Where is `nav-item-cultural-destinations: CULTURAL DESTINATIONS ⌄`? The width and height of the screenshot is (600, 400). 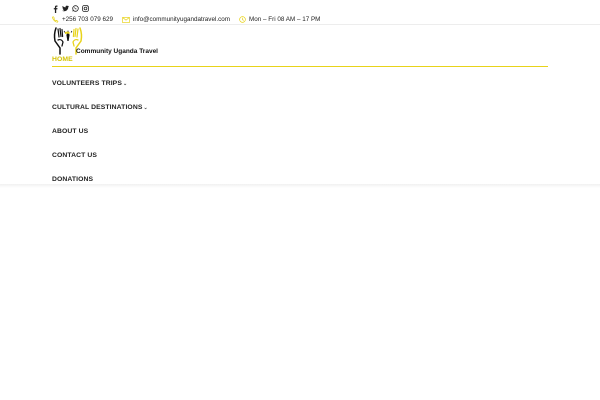 nav-item-cultural-destinations: CULTURAL DESTINATIONS ⌄ is located at coordinates (100, 107).